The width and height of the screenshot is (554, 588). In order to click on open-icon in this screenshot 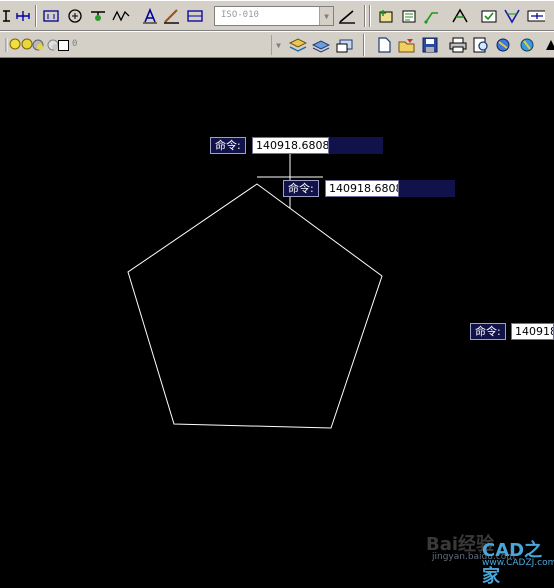, I will do `click(407, 45)`.